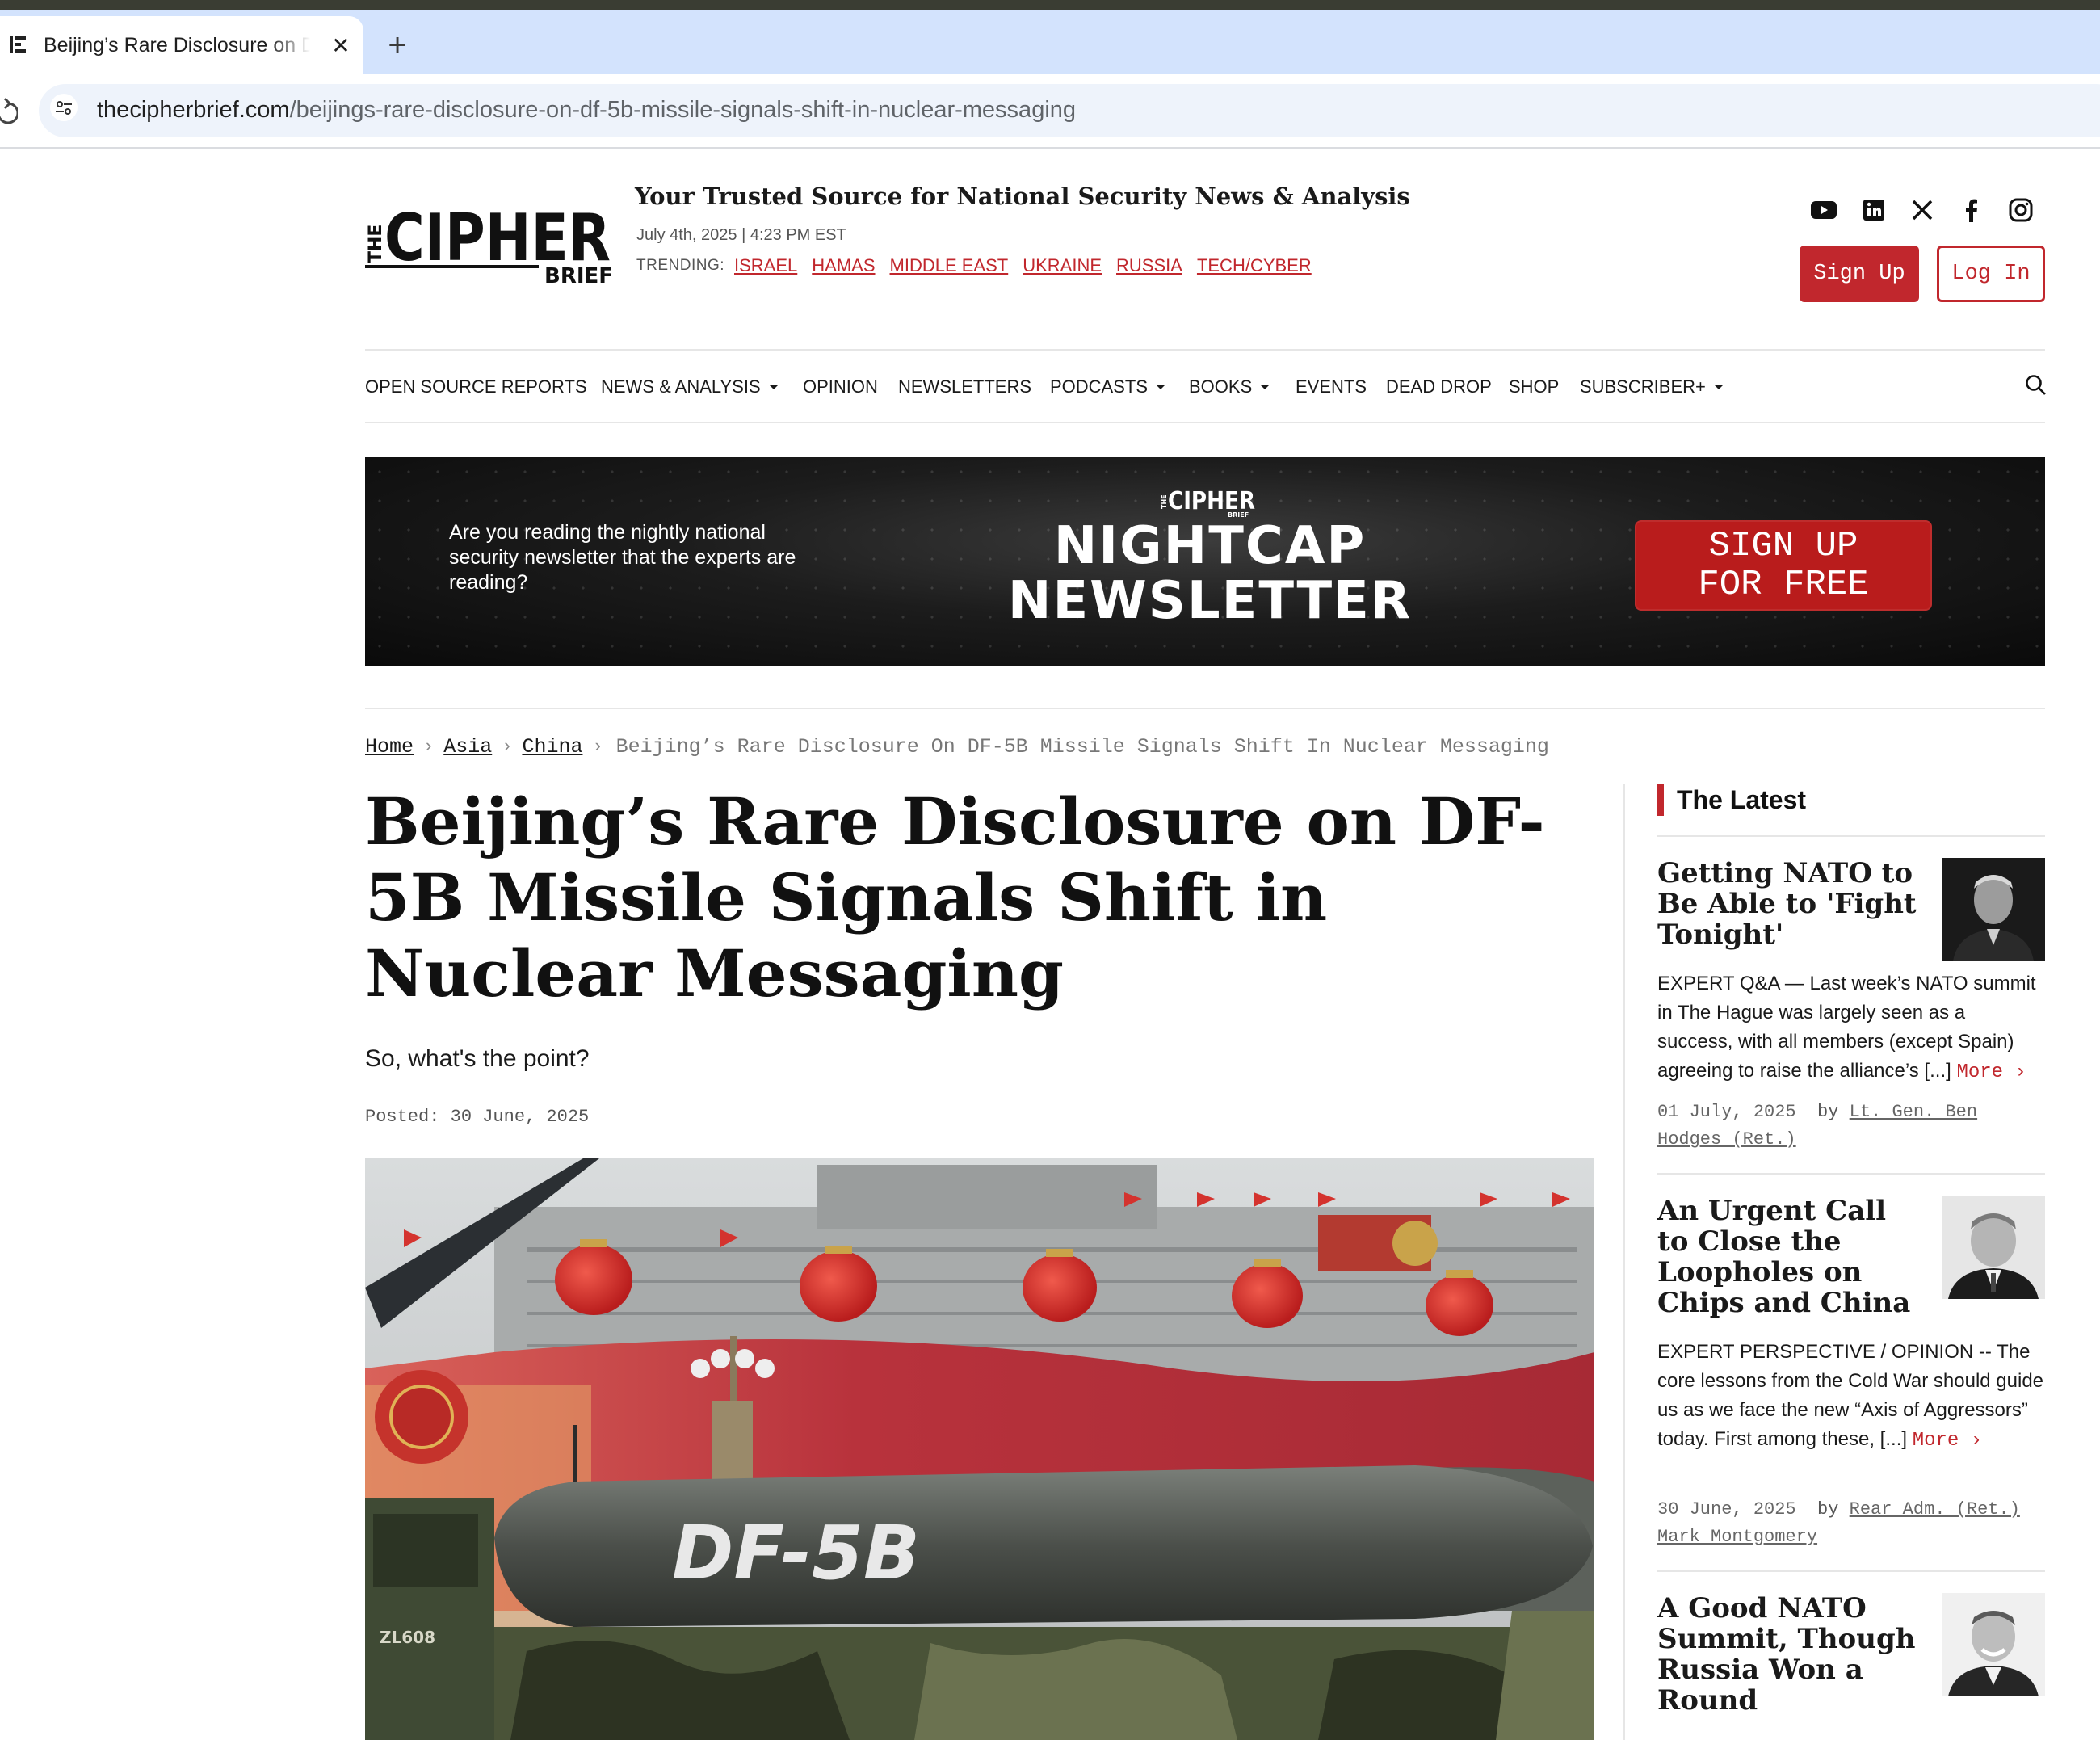 The width and height of the screenshot is (2100, 1740). I want to click on youtube-icon, so click(1824, 210).